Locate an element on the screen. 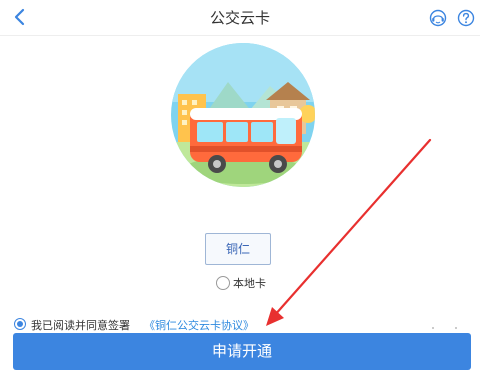  agreement-radio is located at coordinates (20, 324).